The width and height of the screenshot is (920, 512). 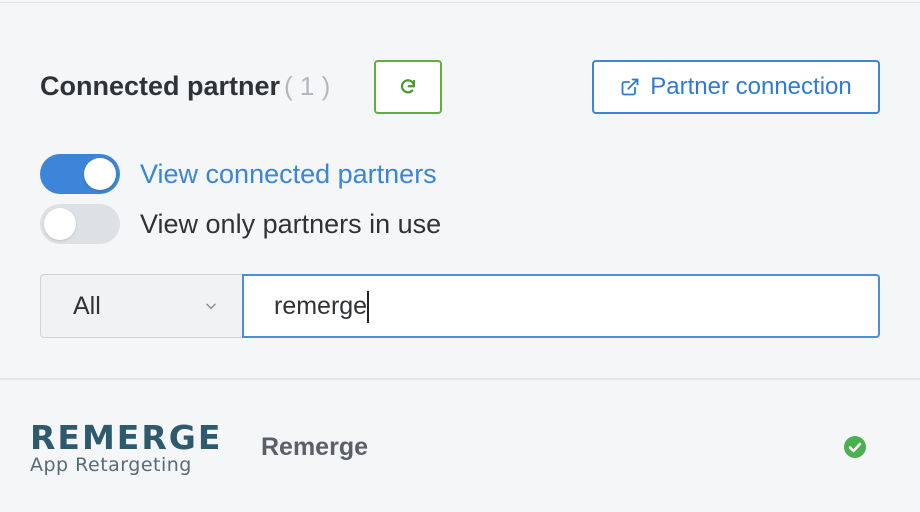 I want to click on refresh-icon, so click(x=408, y=86).